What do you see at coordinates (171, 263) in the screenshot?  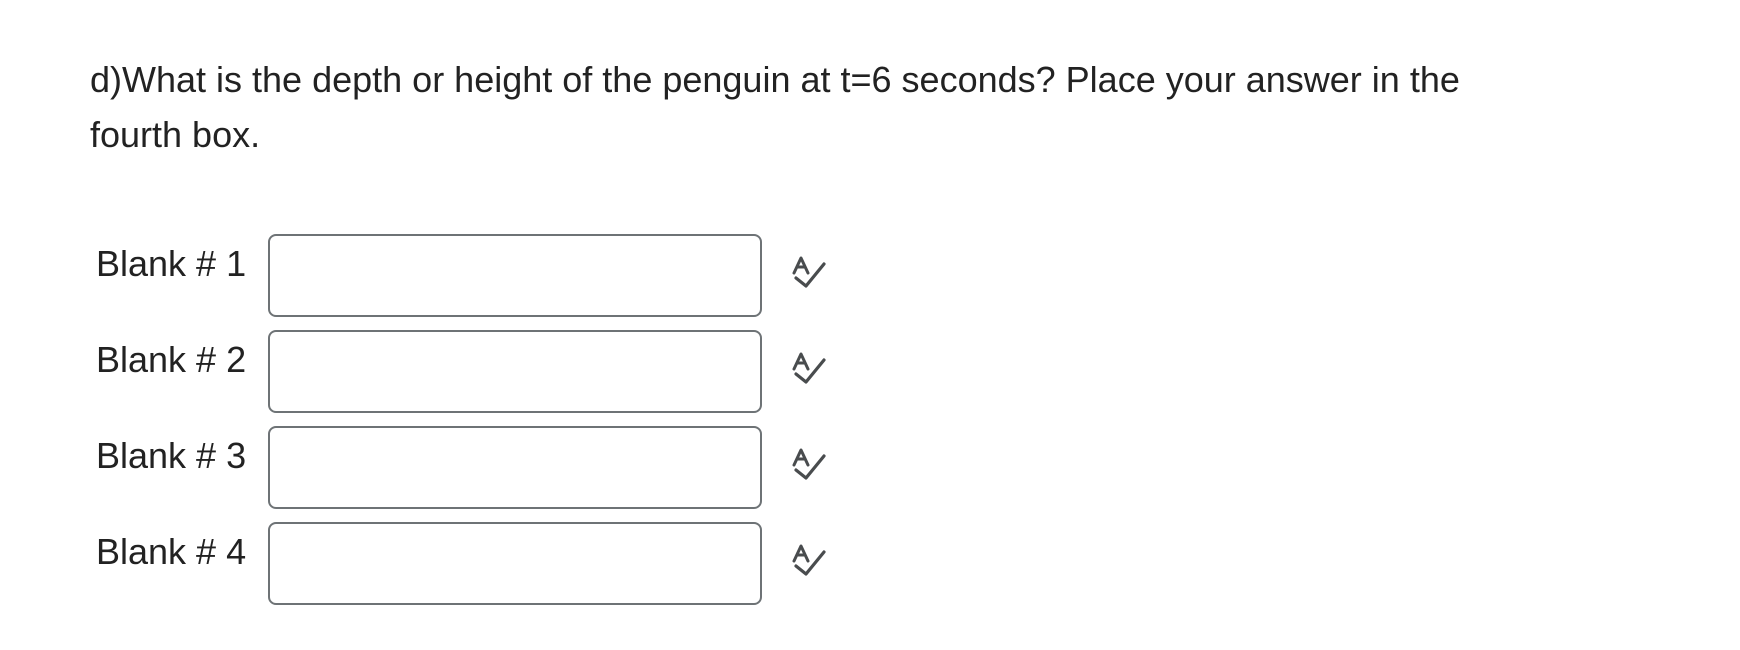 I see `blank-label-1: Blank # 1` at bounding box center [171, 263].